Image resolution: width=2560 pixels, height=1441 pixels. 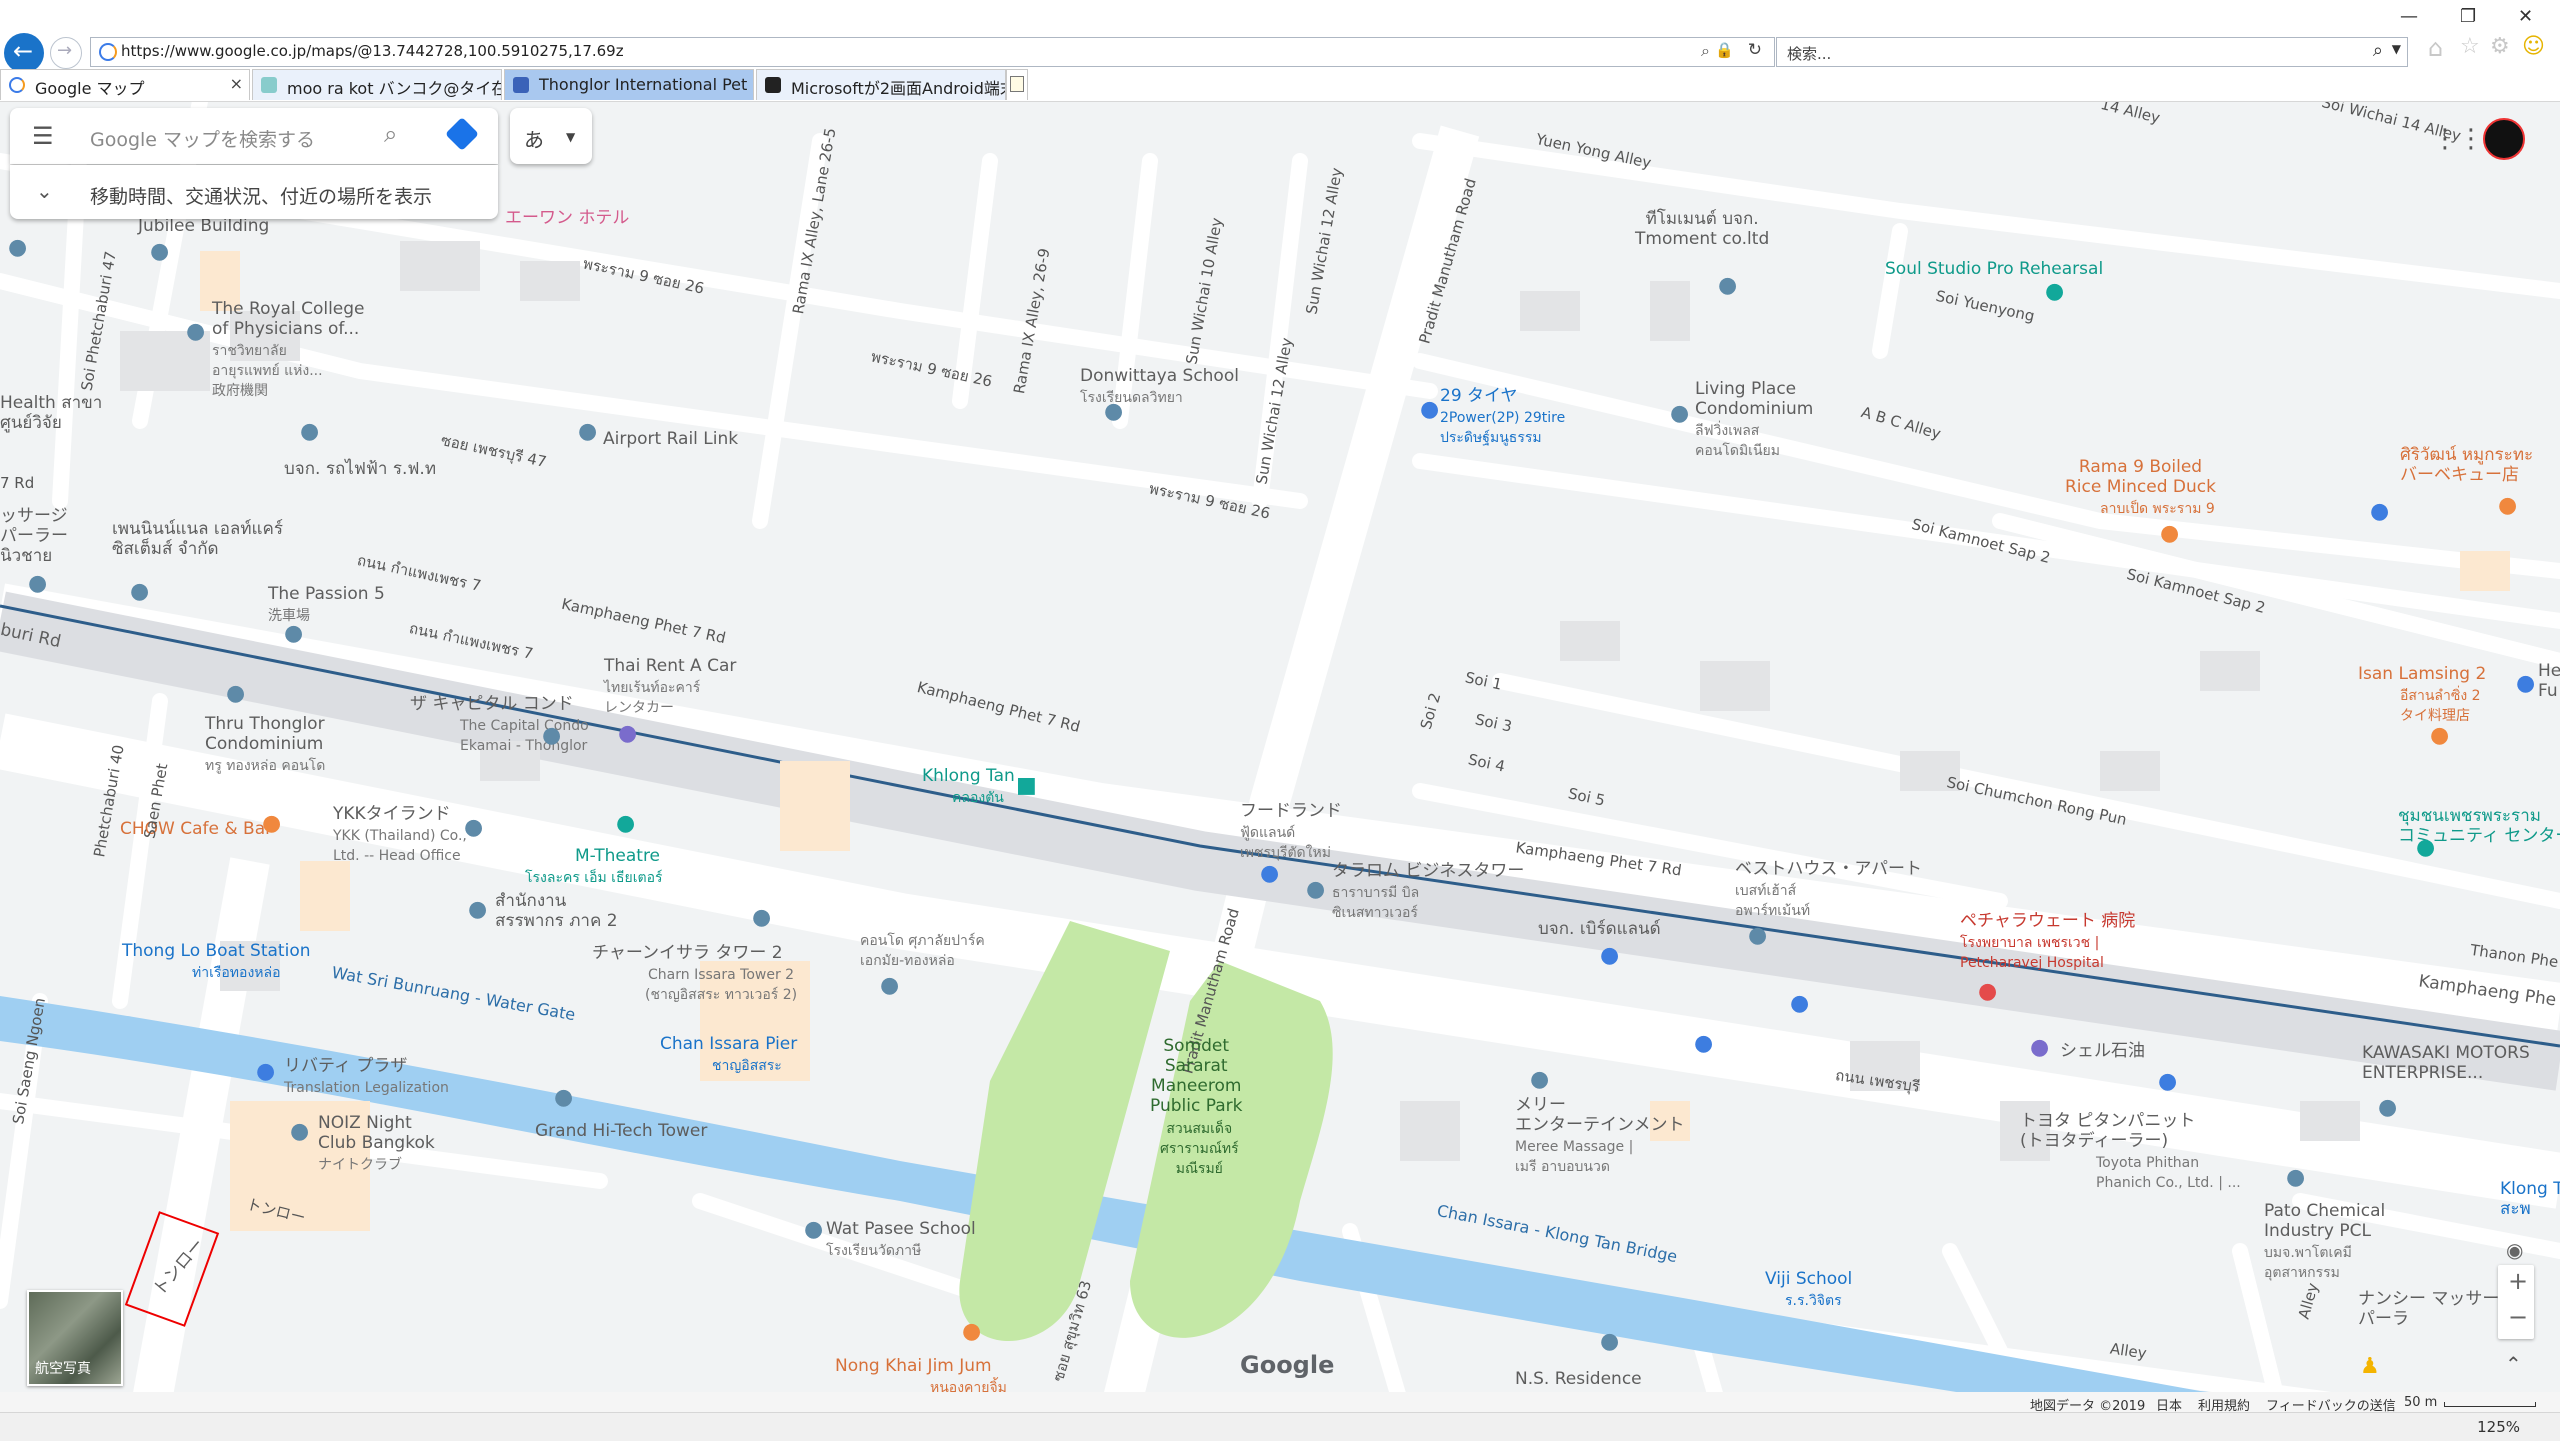 I want to click on label-m-theatre-th: โรงละคร เอ็ม เธียเตอร์, so click(x=594, y=878).